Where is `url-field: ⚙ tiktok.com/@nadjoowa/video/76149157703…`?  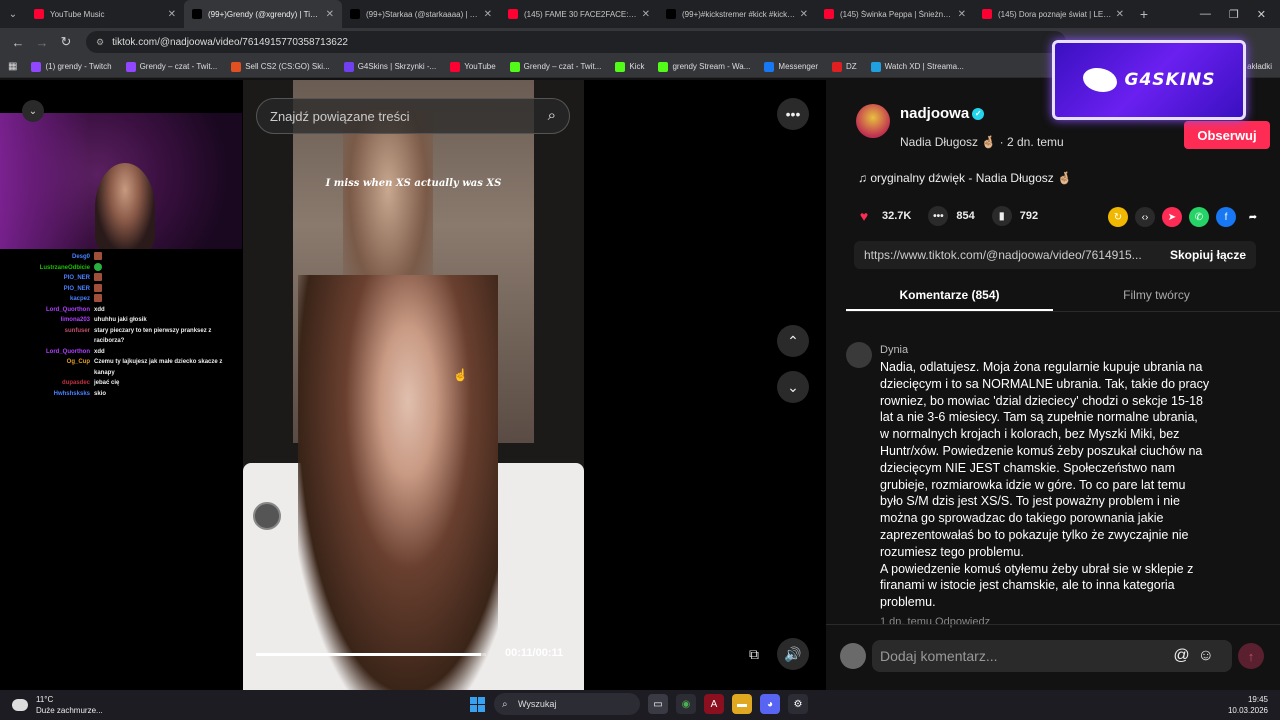 url-field: ⚙ tiktok.com/@nadjoowa/video/76149157703… is located at coordinates (576, 42).